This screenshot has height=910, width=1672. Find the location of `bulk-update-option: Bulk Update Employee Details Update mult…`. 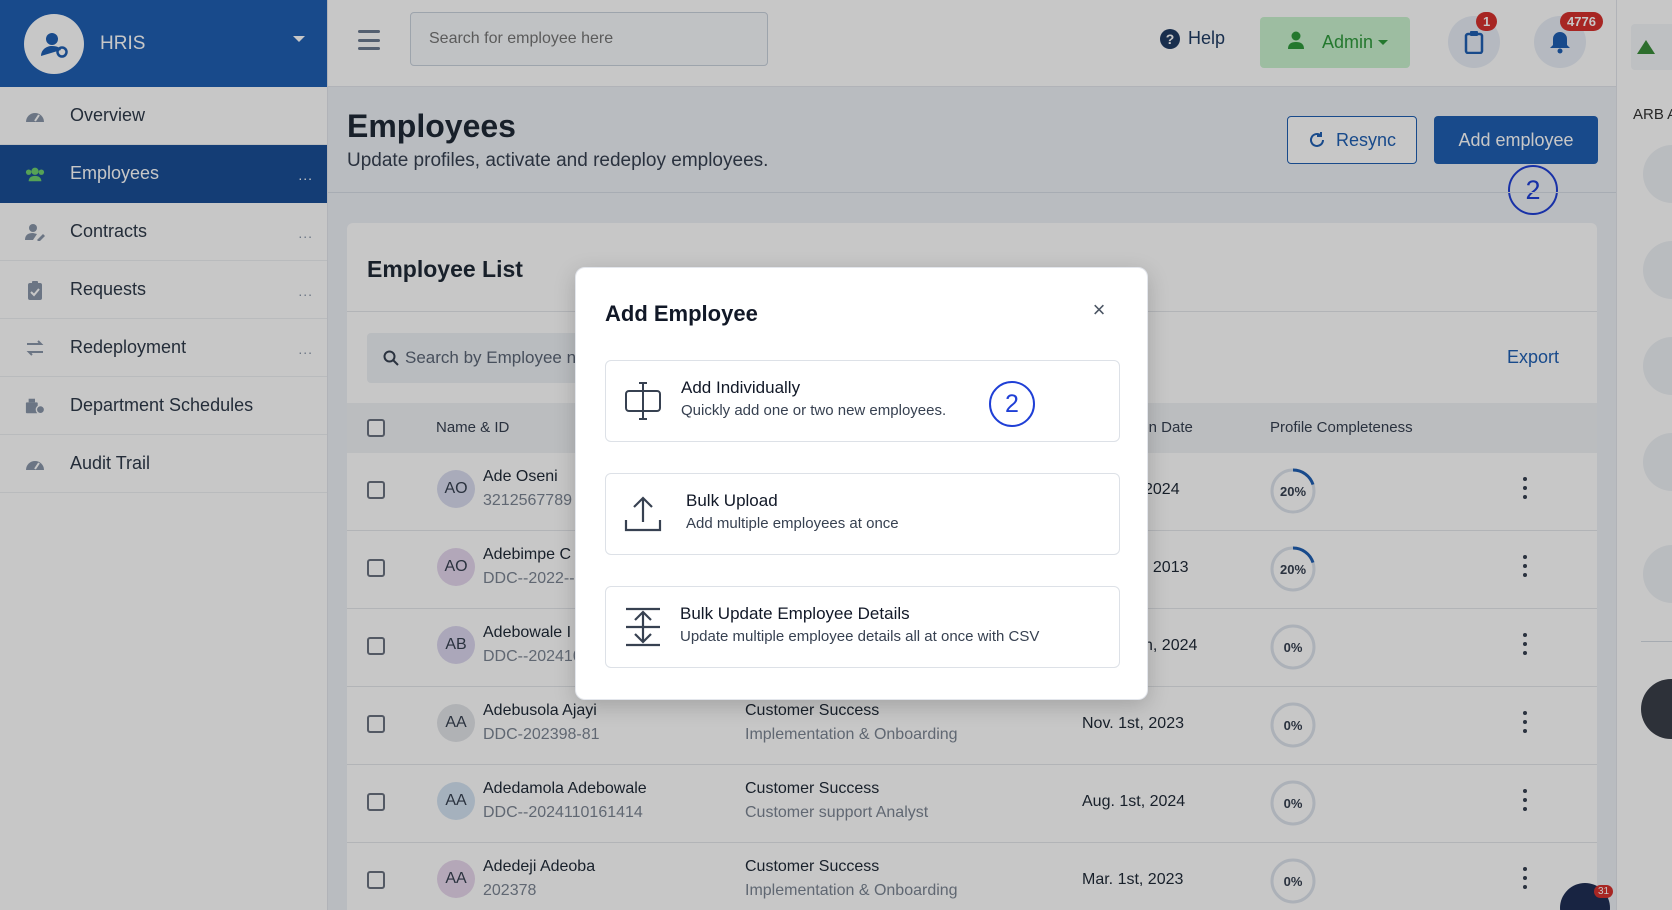

bulk-update-option: Bulk Update Employee Details Update mult… is located at coordinates (862, 627).